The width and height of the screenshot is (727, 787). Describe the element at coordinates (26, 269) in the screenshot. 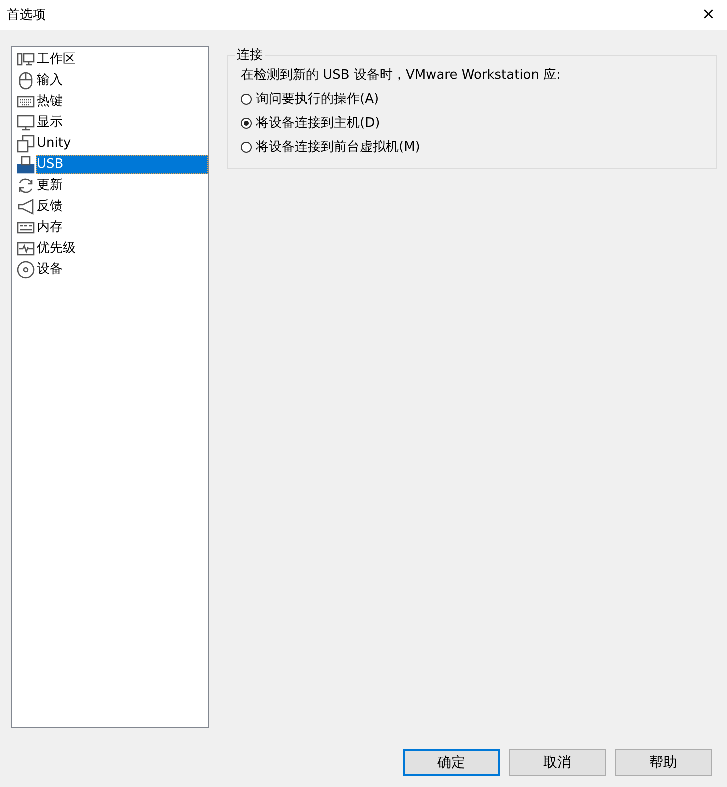

I see `disc-icon` at that location.